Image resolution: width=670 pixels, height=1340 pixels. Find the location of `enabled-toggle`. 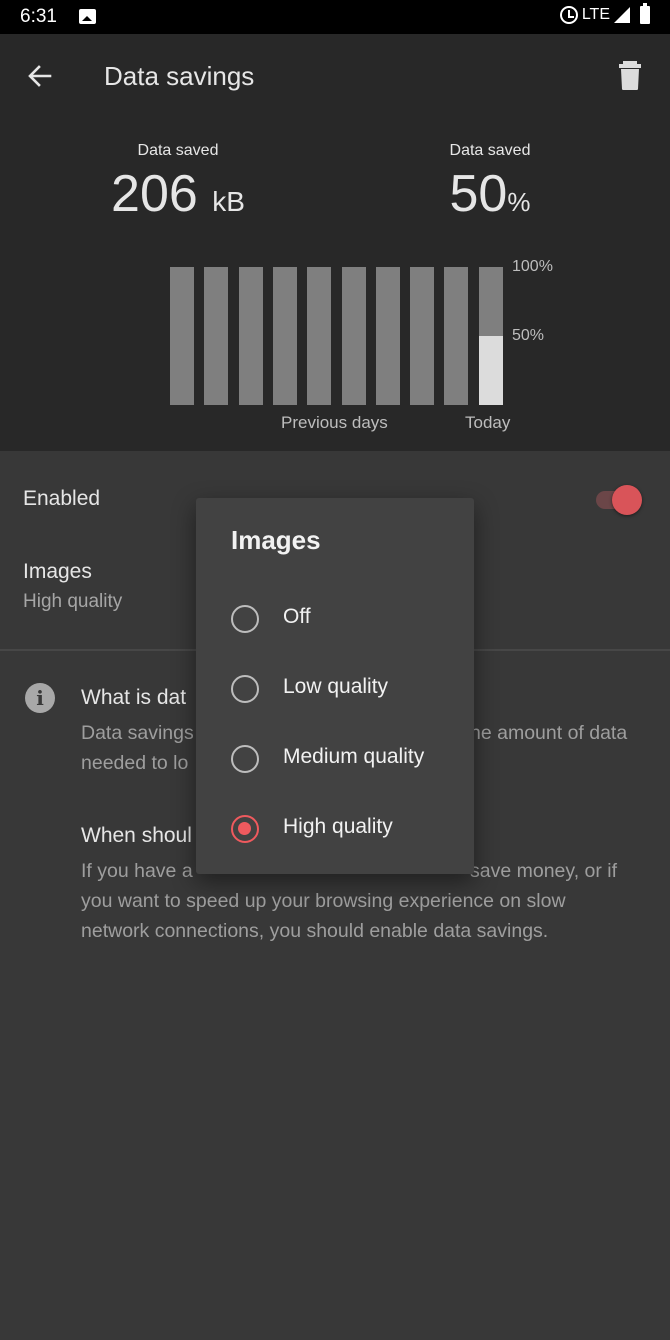

enabled-toggle is located at coordinates (619, 500).